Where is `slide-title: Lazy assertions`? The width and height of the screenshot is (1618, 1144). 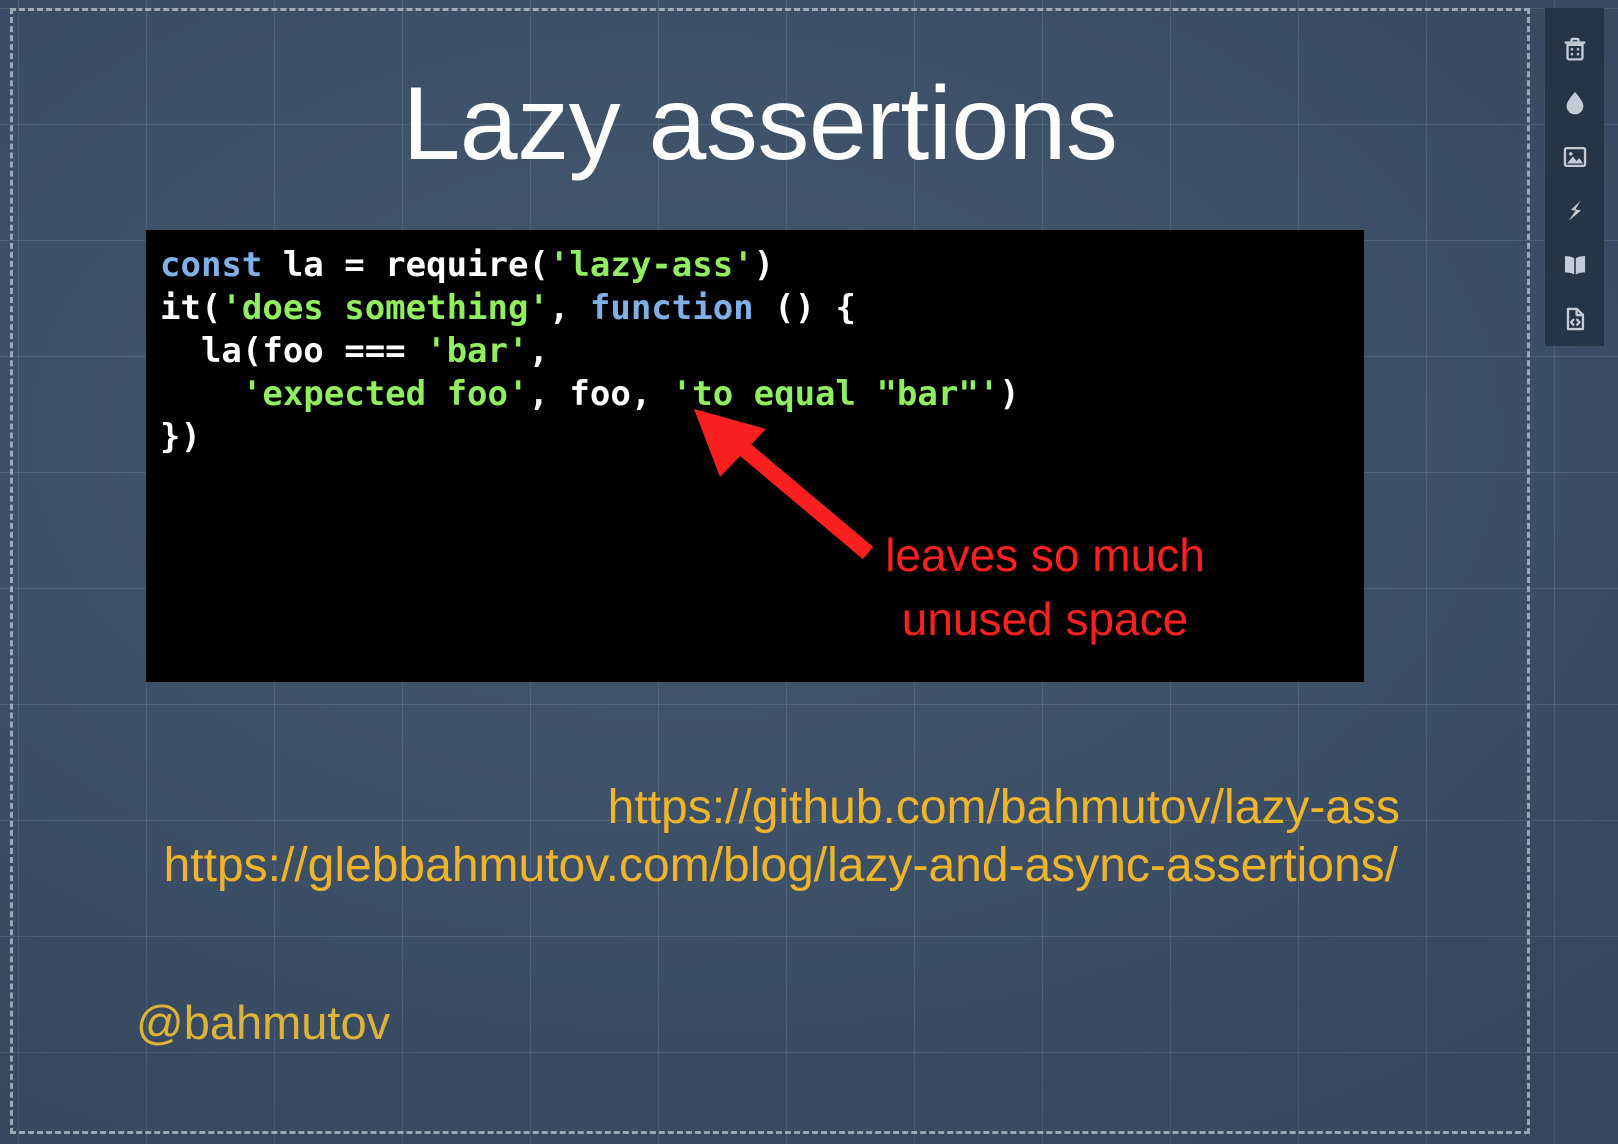 slide-title: Lazy assertions is located at coordinates (760, 124).